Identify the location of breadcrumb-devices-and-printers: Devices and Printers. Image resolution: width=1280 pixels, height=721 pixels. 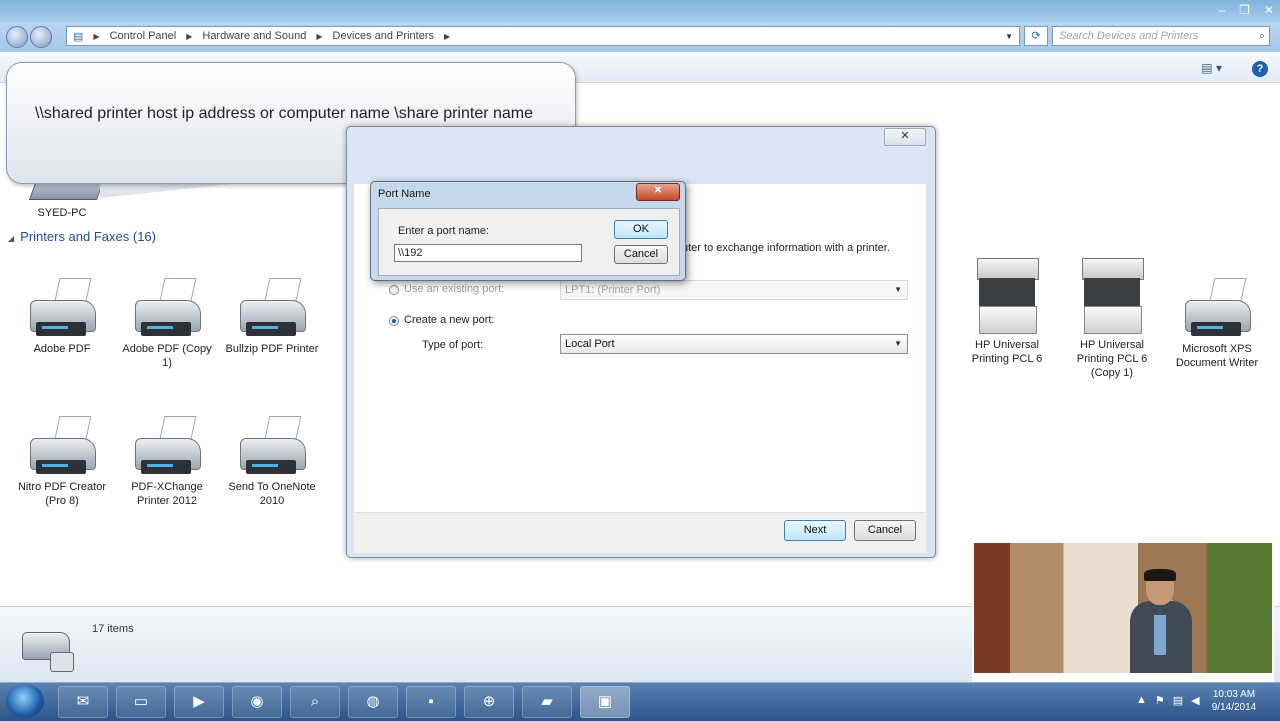
(384, 36).